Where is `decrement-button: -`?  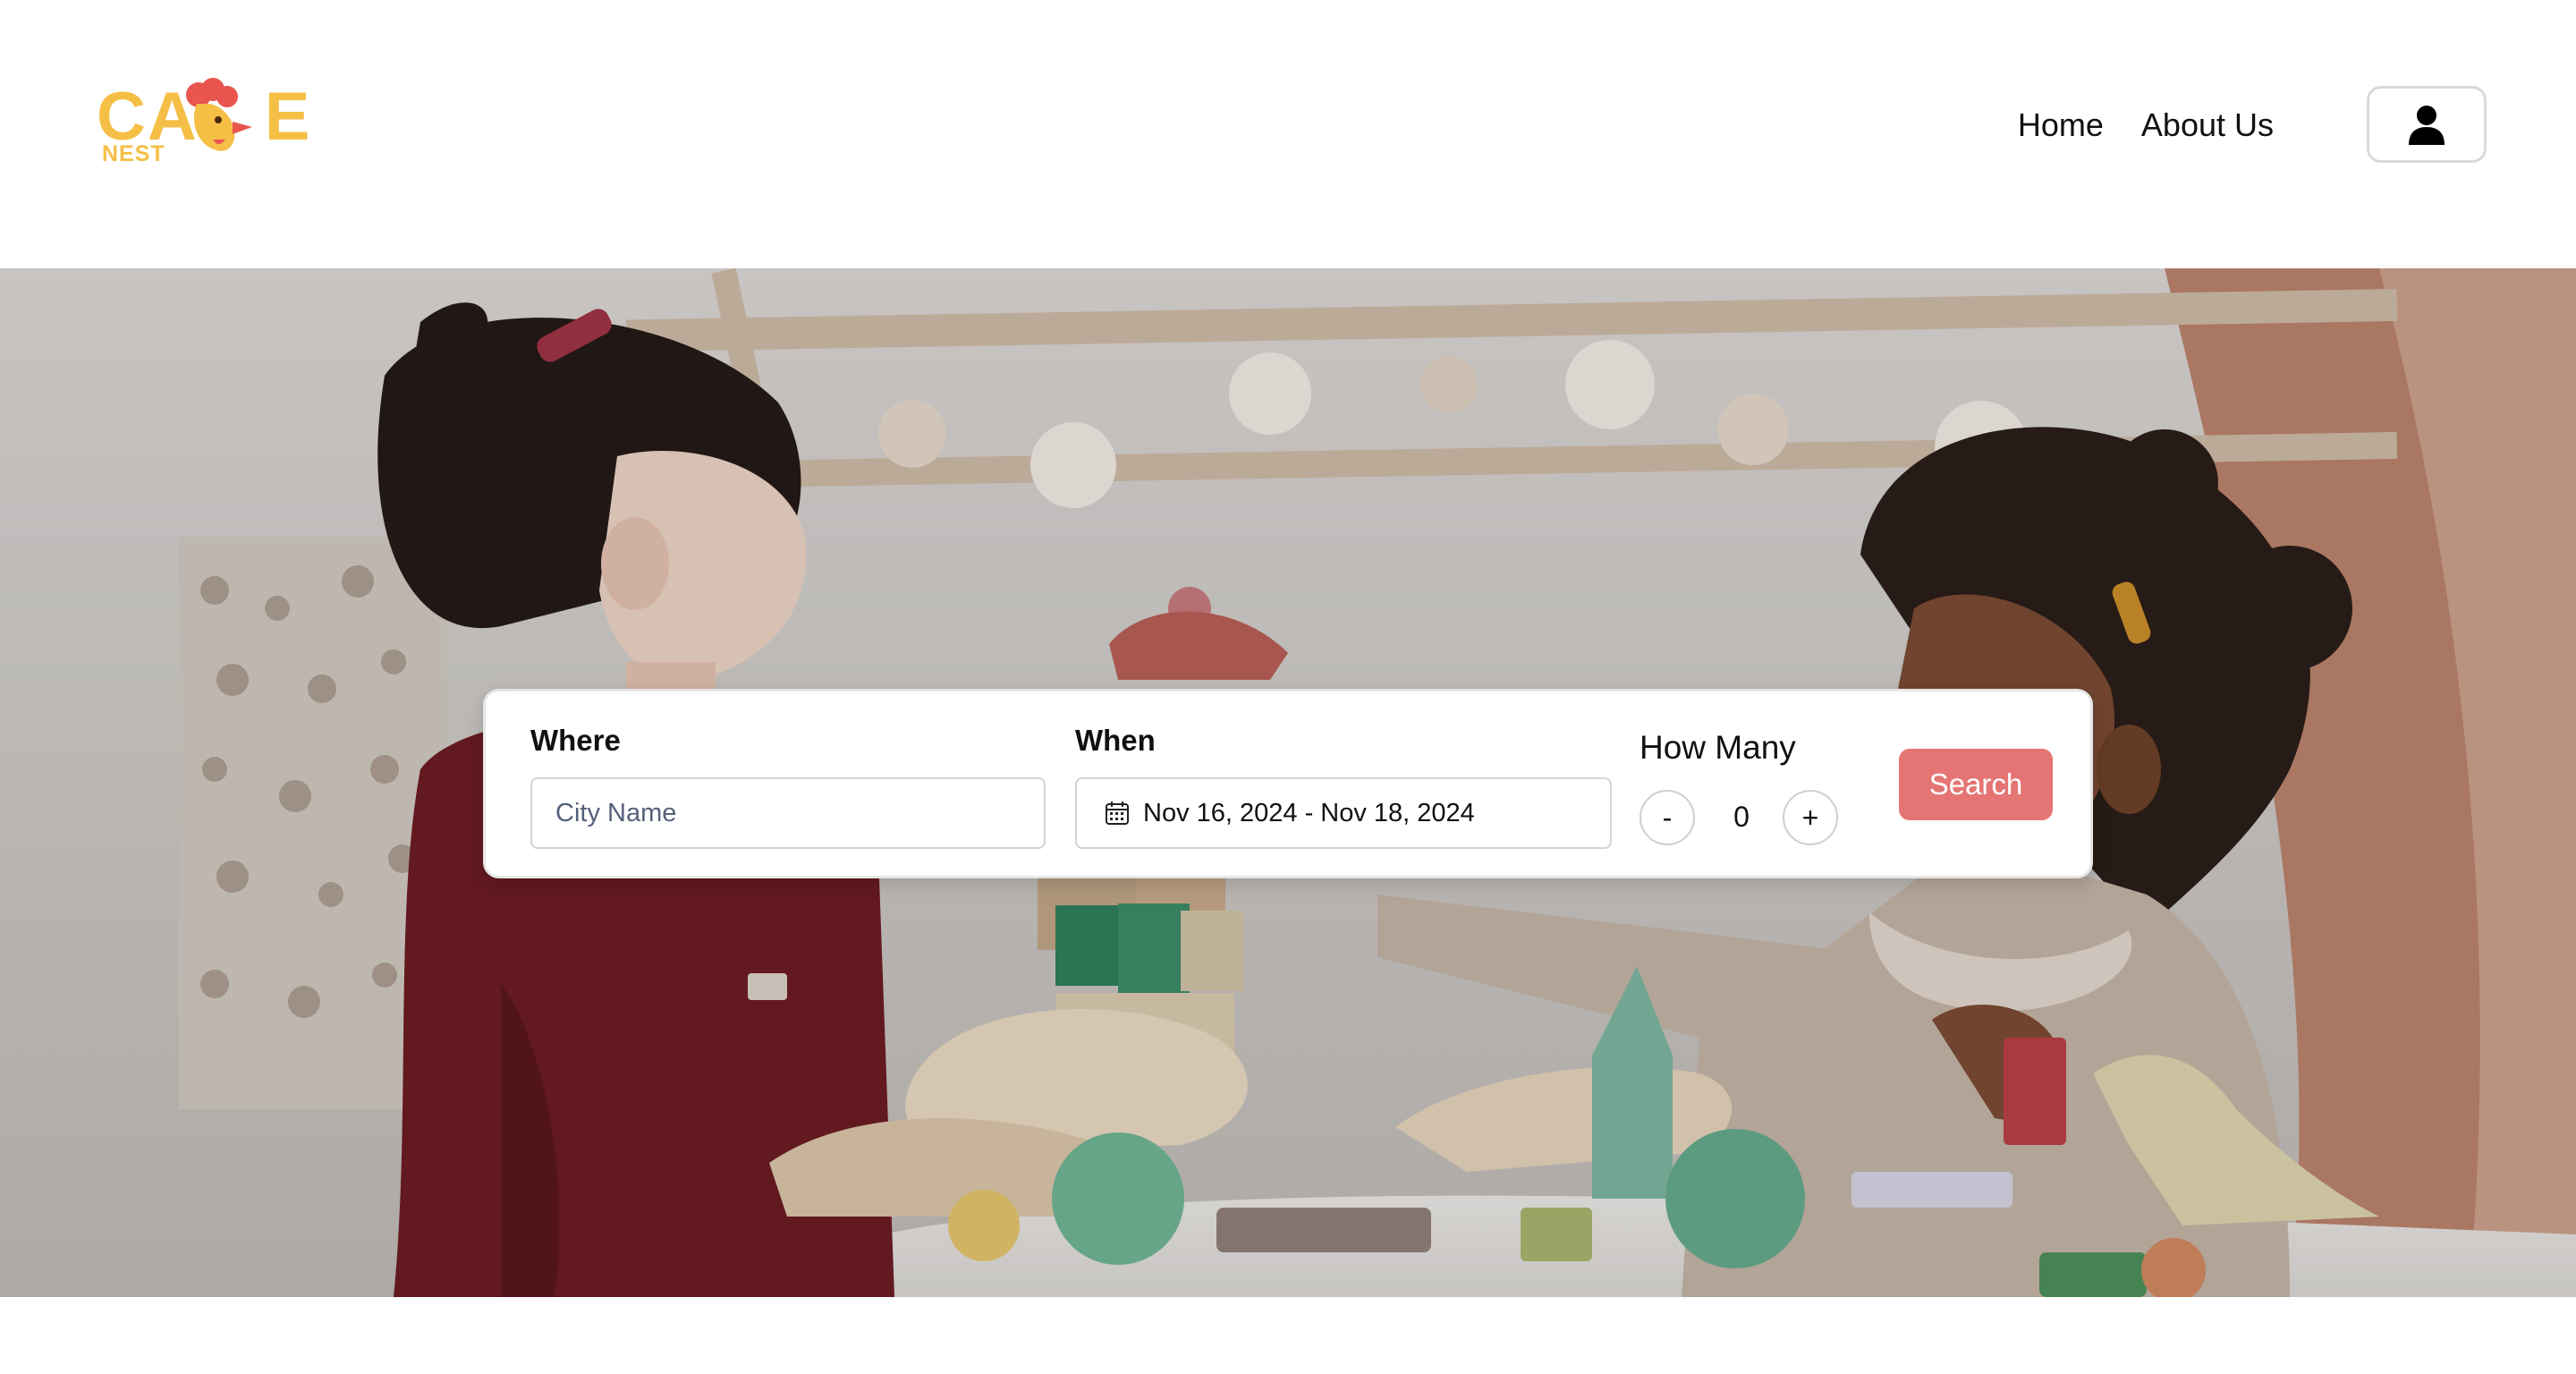
decrement-button: - is located at coordinates (1667, 817).